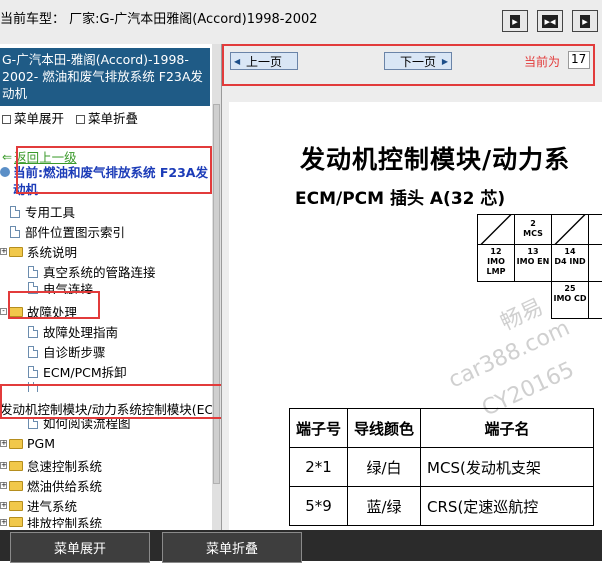 The image size is (602, 563). Describe the element at coordinates (570, 263) in the screenshot. I see `pin-14: 14 D4 IND` at that location.